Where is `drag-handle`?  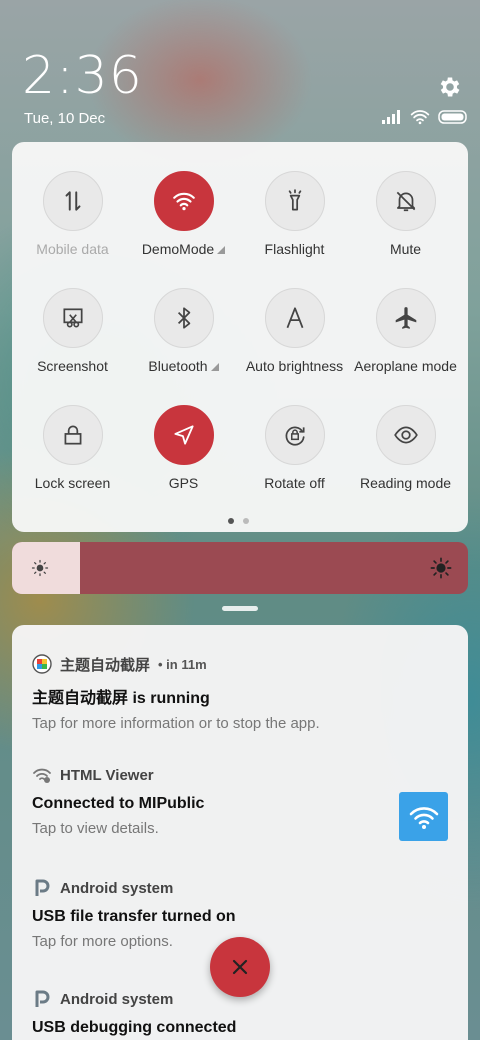 drag-handle is located at coordinates (240, 608).